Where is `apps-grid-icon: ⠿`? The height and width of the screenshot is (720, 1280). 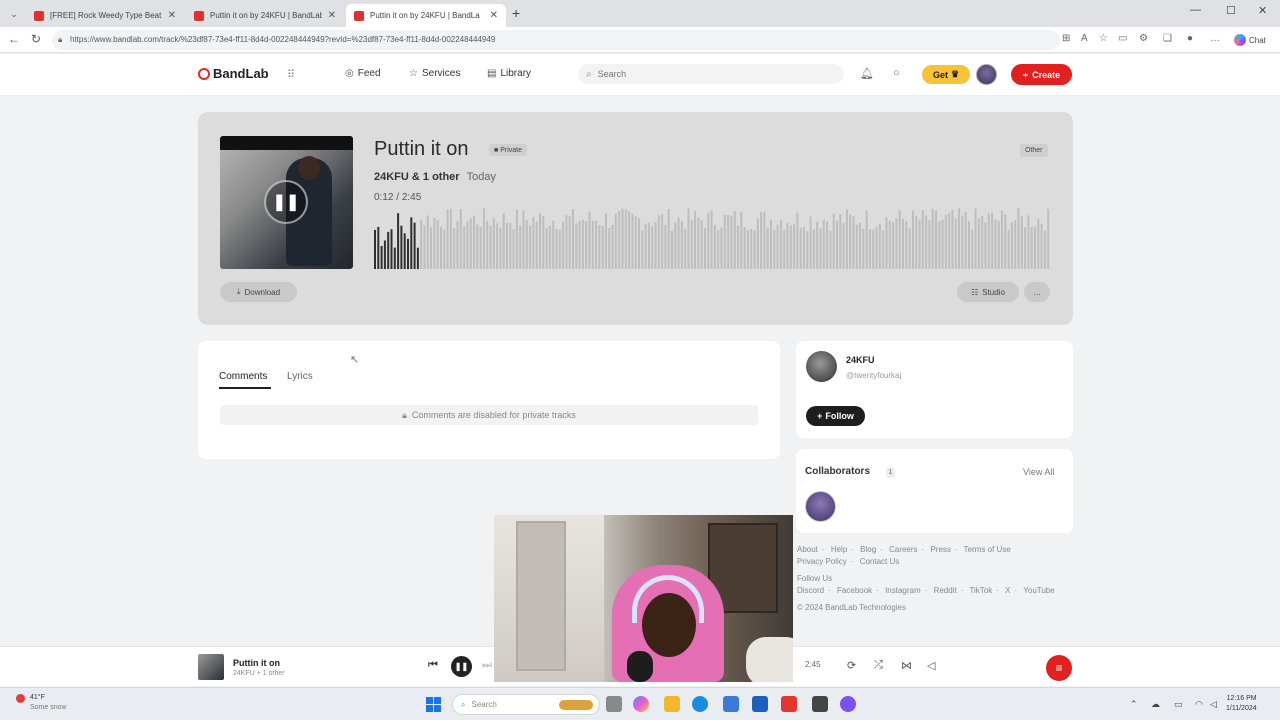
apps-grid-icon: ⠿ is located at coordinates (291, 74).